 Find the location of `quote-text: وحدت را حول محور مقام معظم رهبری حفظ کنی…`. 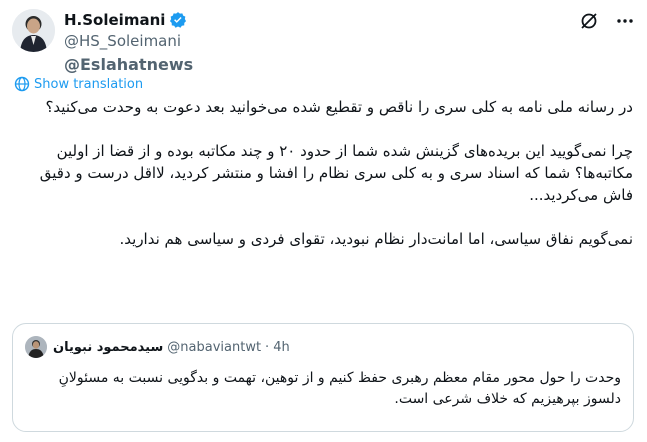

quote-text: وحدت را حول محور مقام معظم رهبری حفظ کنی… is located at coordinates (339, 388).